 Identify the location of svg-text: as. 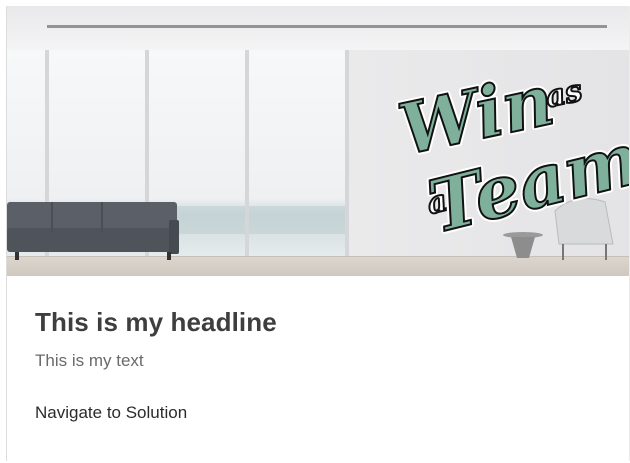
(563, 94).